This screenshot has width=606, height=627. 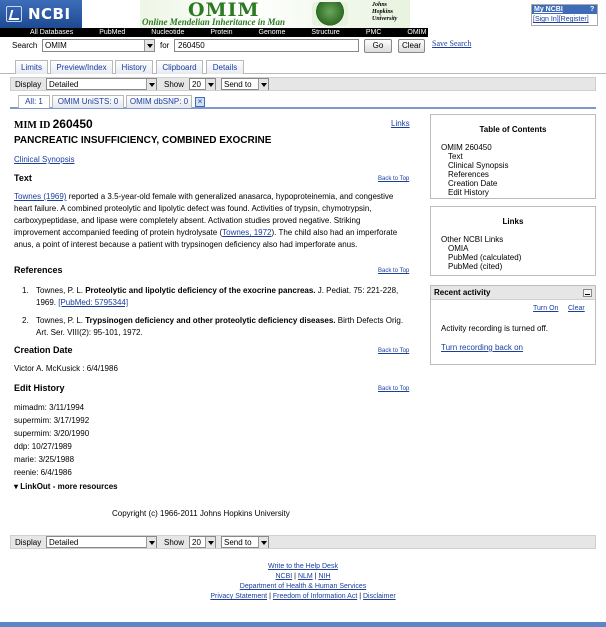 I want to click on linkout-toggle: ▾ LinkOut - more resources, so click(x=66, y=486).